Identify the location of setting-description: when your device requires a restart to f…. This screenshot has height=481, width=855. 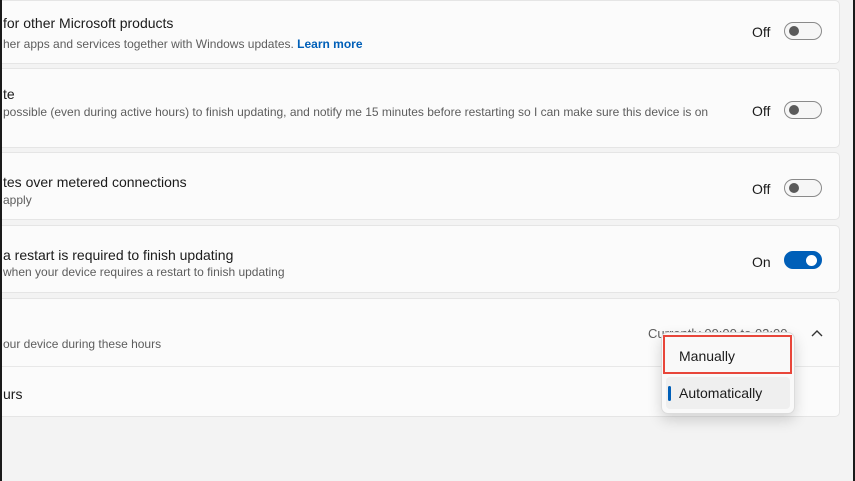
(144, 272).